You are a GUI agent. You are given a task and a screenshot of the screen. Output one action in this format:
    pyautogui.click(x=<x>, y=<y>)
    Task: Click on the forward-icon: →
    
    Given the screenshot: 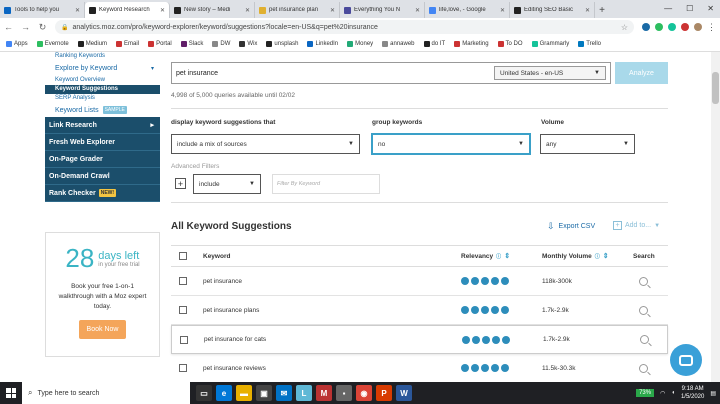 What is the action you would take?
    pyautogui.click(x=25, y=27)
    